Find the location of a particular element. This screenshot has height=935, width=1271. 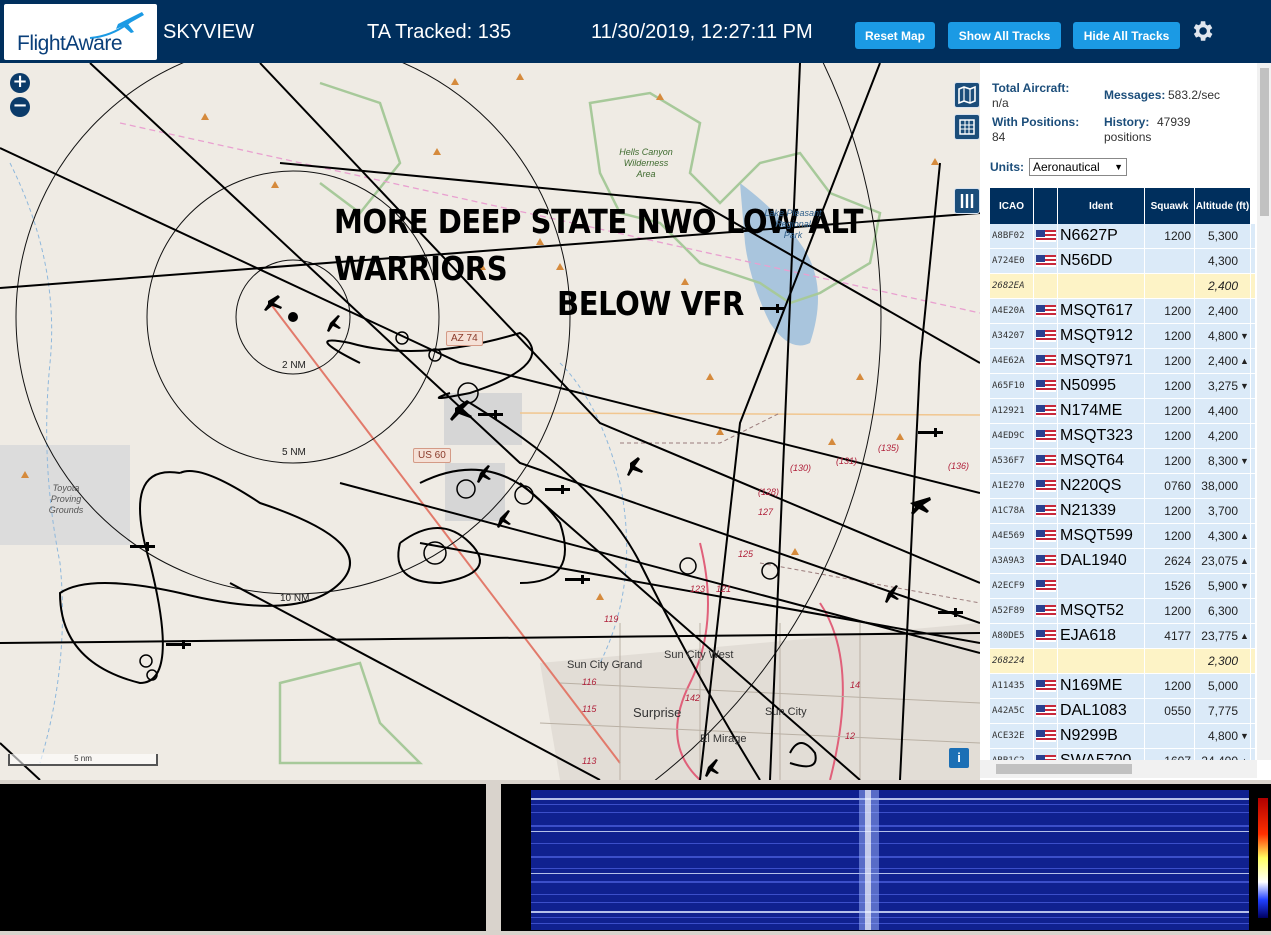

grid-toggle-icon is located at coordinates (967, 127).